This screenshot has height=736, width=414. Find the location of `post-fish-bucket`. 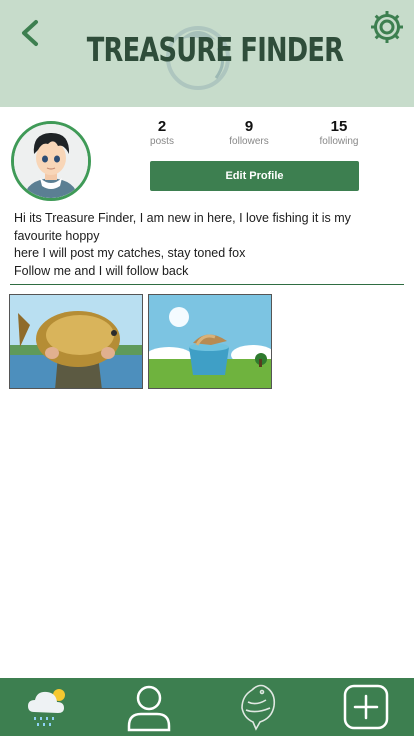

post-fish-bucket is located at coordinates (210, 341).